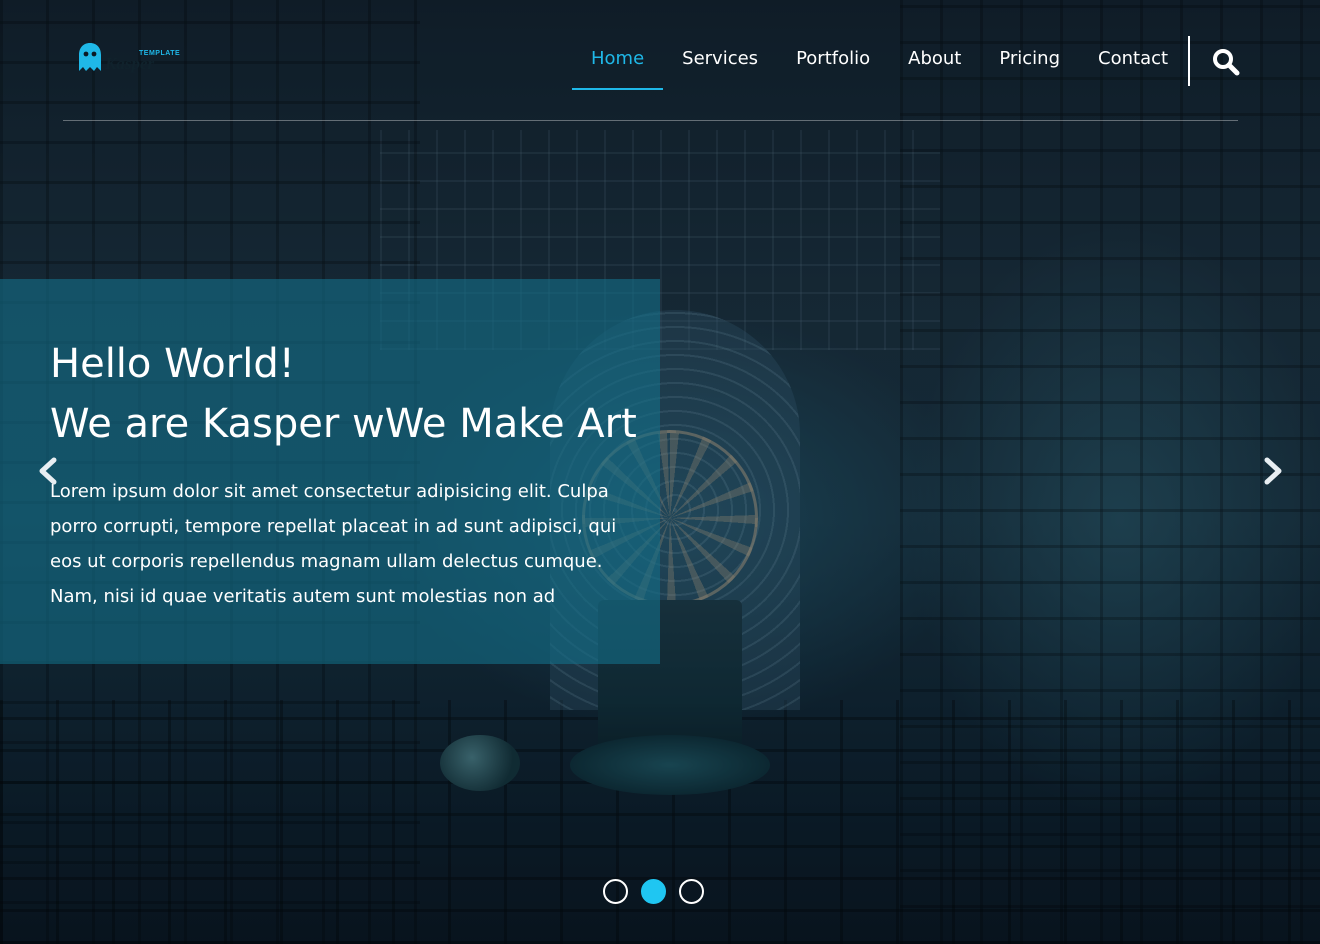 Image resolution: width=1320 pixels, height=944 pixels. I want to click on chevron-right-icon, so click(1273, 471).